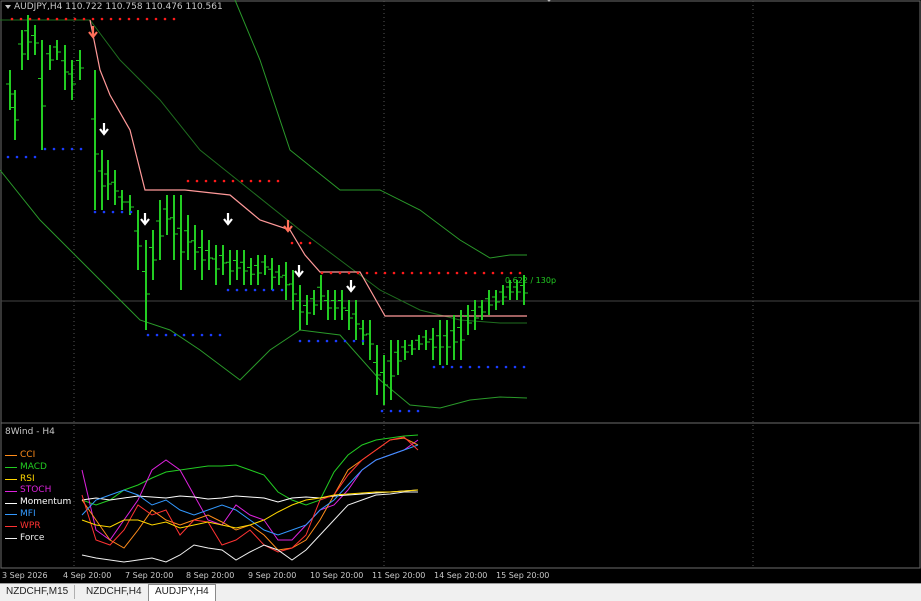 The width and height of the screenshot is (921, 601). I want to click on time-axis-label: 4 Sep 20:00, so click(87, 575).